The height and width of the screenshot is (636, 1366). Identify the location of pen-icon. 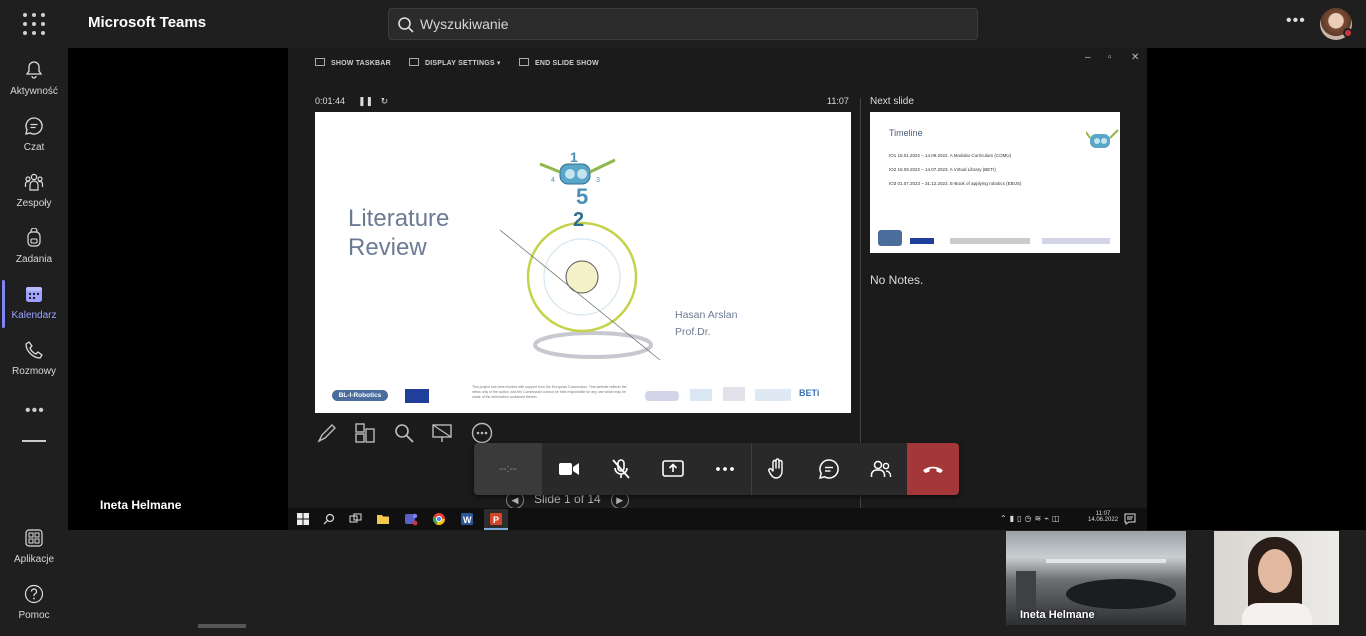
(327, 433).